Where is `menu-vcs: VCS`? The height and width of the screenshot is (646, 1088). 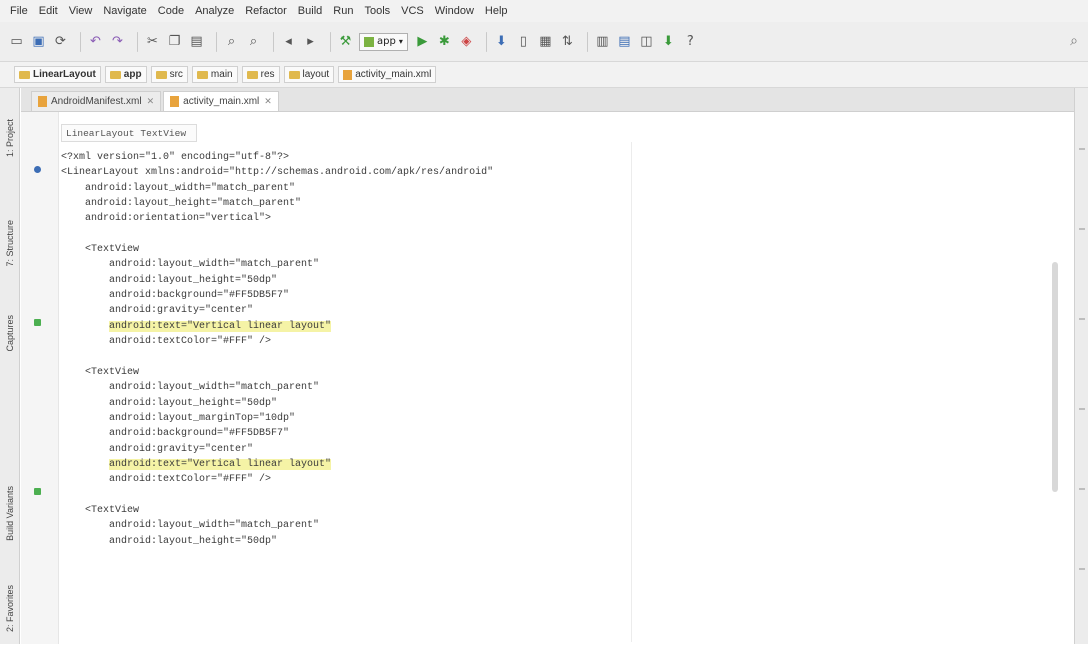 menu-vcs: VCS is located at coordinates (412, 11).